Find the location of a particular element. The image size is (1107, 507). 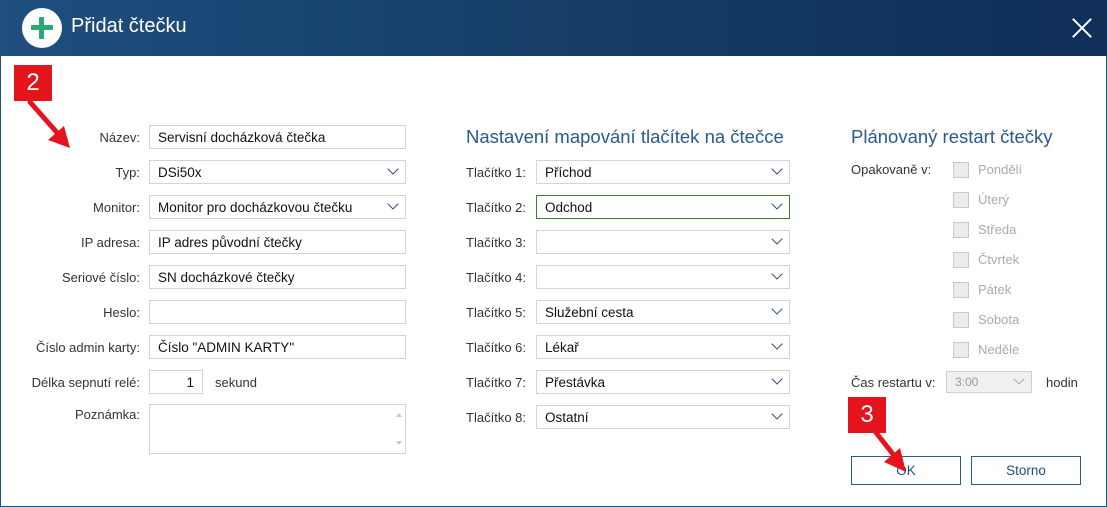

button5-select: Služební cesta is located at coordinates (663, 312).